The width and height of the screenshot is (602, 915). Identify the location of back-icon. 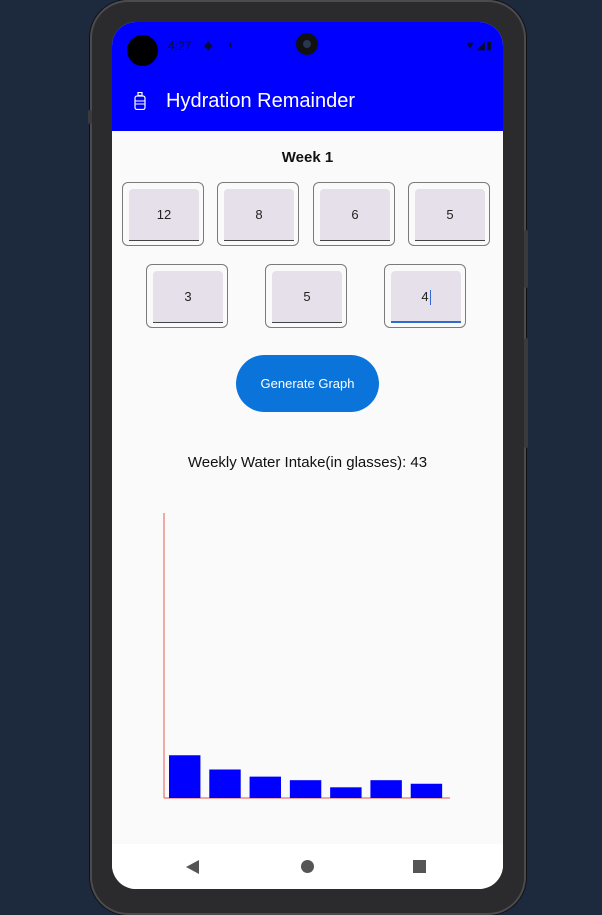
(192, 867).